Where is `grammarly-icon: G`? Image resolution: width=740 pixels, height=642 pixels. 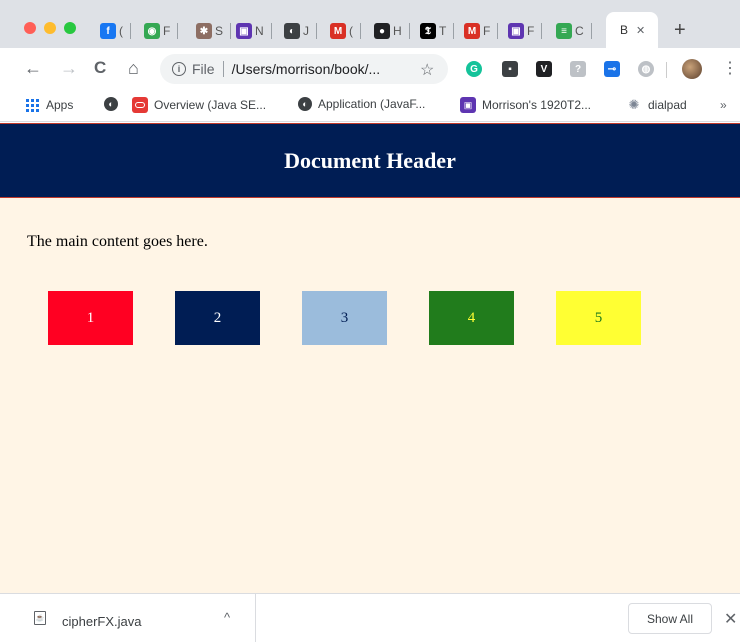 grammarly-icon: G is located at coordinates (474, 69).